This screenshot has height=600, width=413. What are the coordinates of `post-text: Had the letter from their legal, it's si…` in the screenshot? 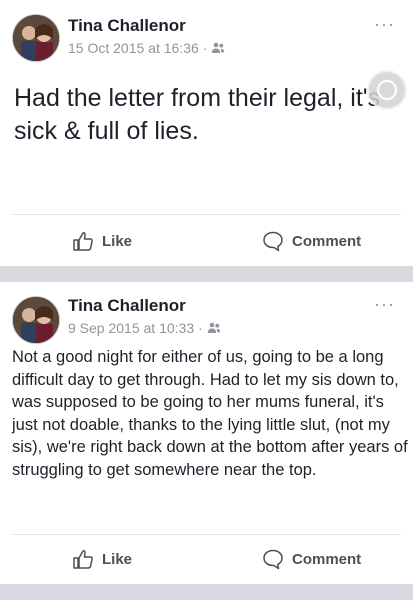 It's located at (197, 114).